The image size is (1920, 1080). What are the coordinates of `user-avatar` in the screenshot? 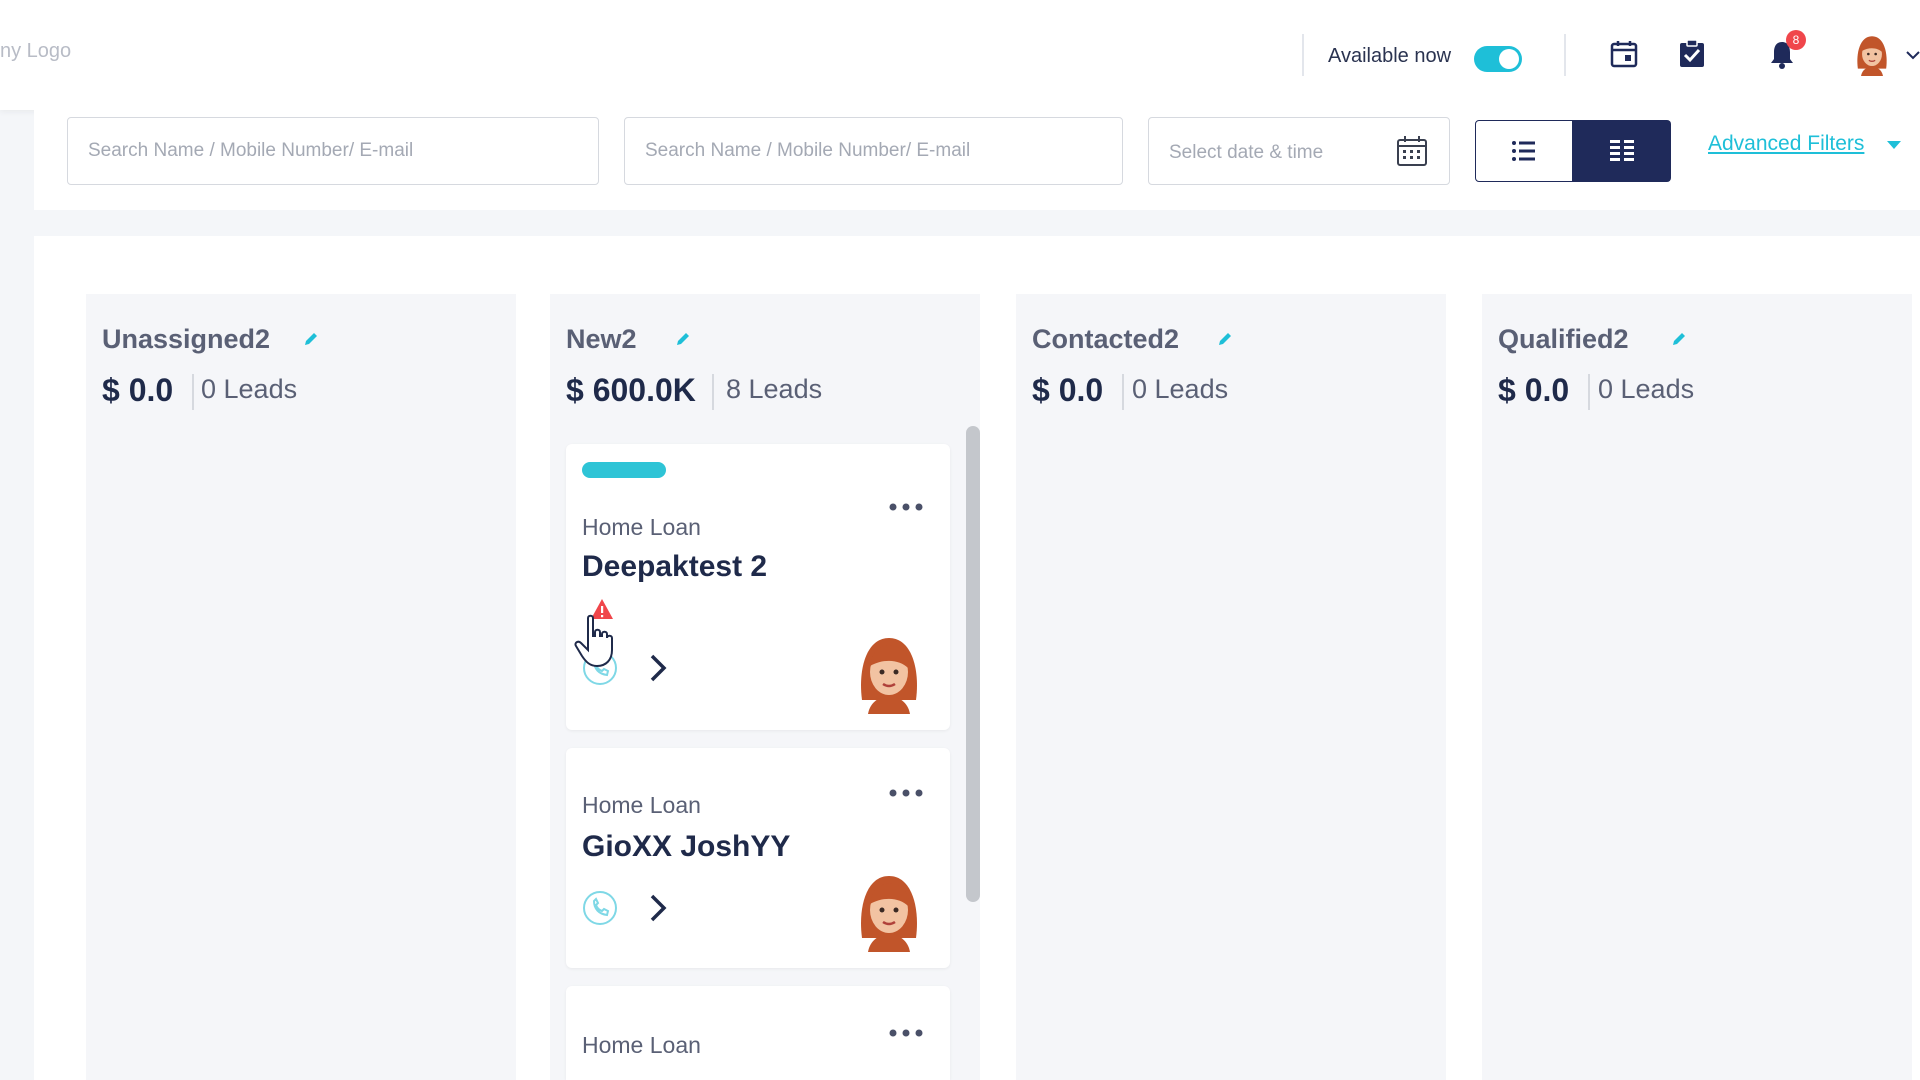 It's located at (1872, 54).